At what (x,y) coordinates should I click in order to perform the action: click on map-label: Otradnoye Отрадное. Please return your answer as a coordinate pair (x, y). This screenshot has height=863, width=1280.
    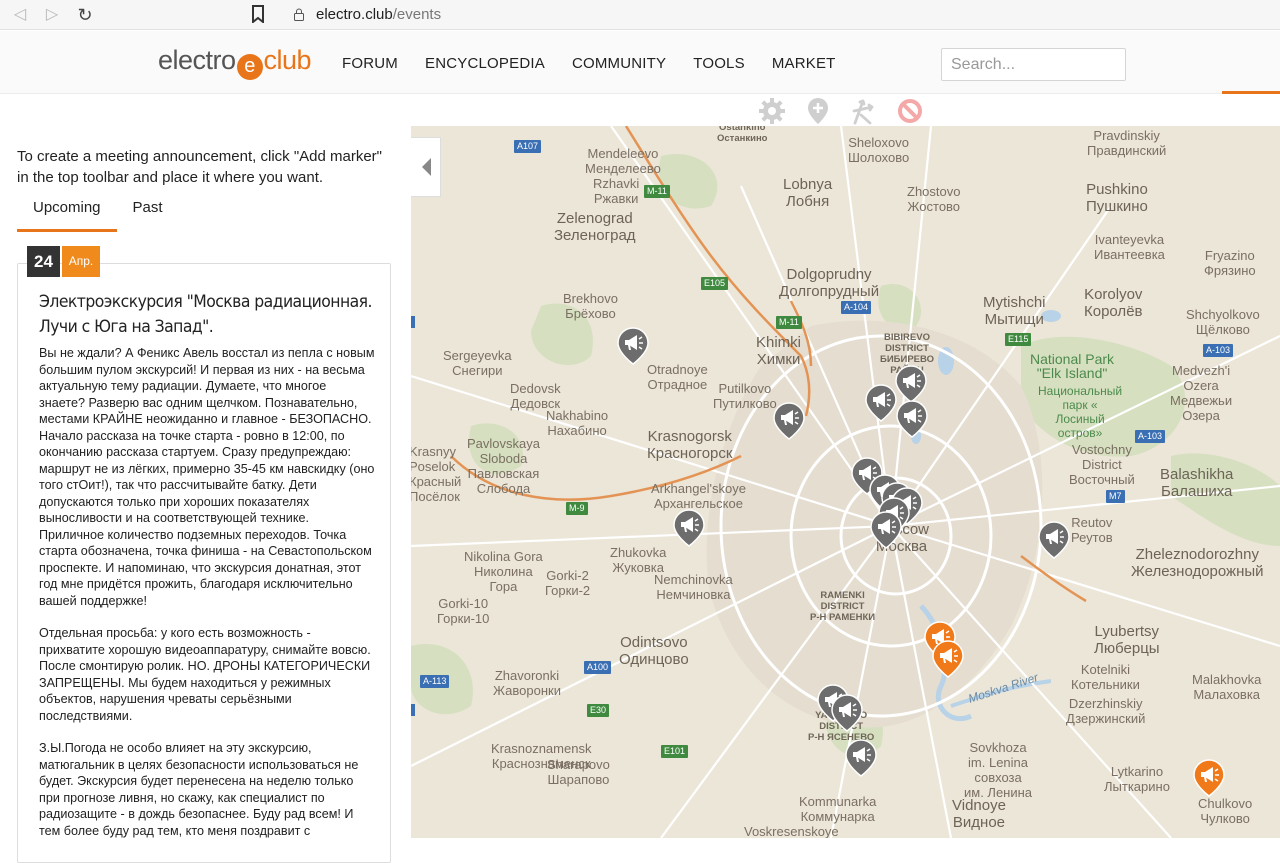
    Looking at the image, I should click on (677, 377).